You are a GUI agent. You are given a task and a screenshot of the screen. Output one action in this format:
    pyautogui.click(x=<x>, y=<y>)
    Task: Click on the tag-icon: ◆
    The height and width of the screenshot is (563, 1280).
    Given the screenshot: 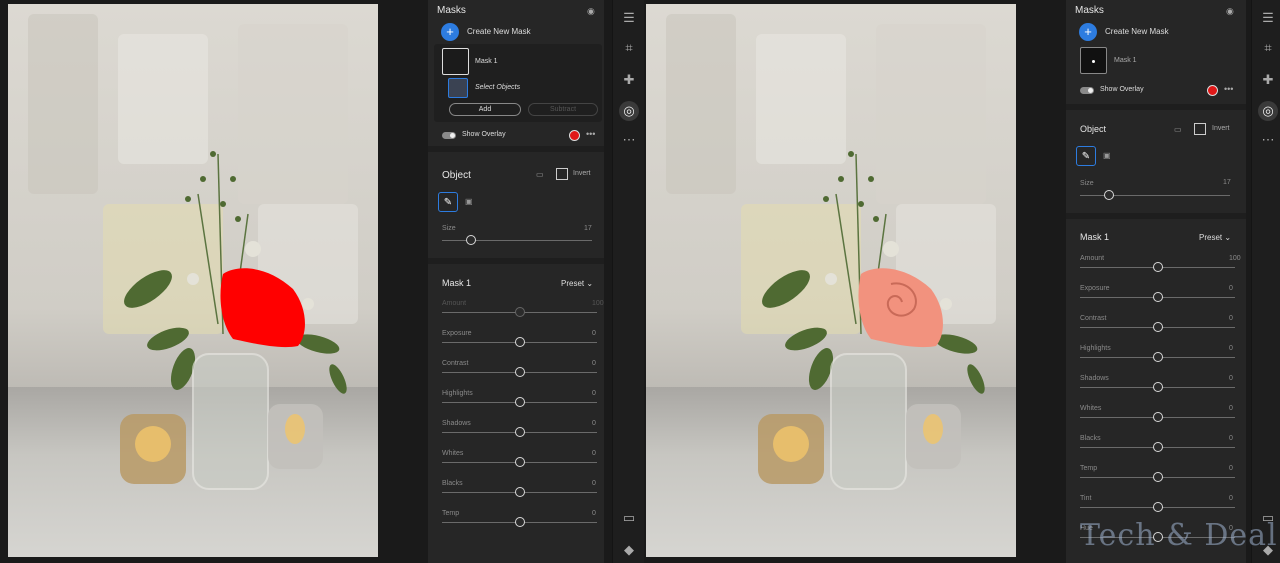 What is the action you would take?
    pyautogui.click(x=629, y=550)
    